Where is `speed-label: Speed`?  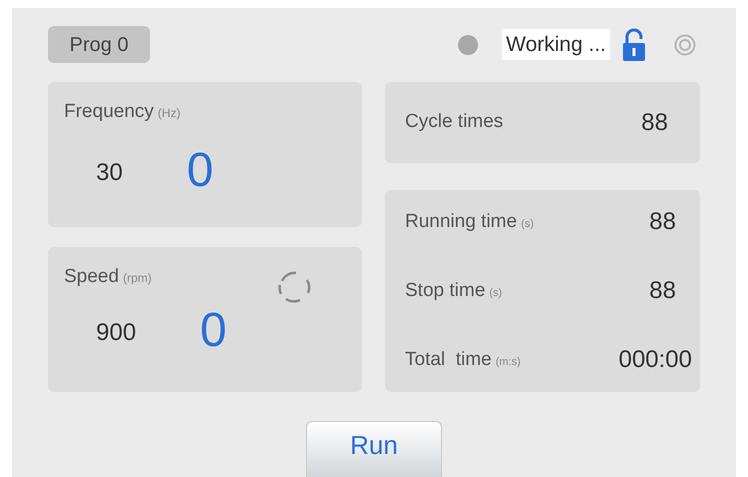 speed-label: Speed is located at coordinates (91, 277).